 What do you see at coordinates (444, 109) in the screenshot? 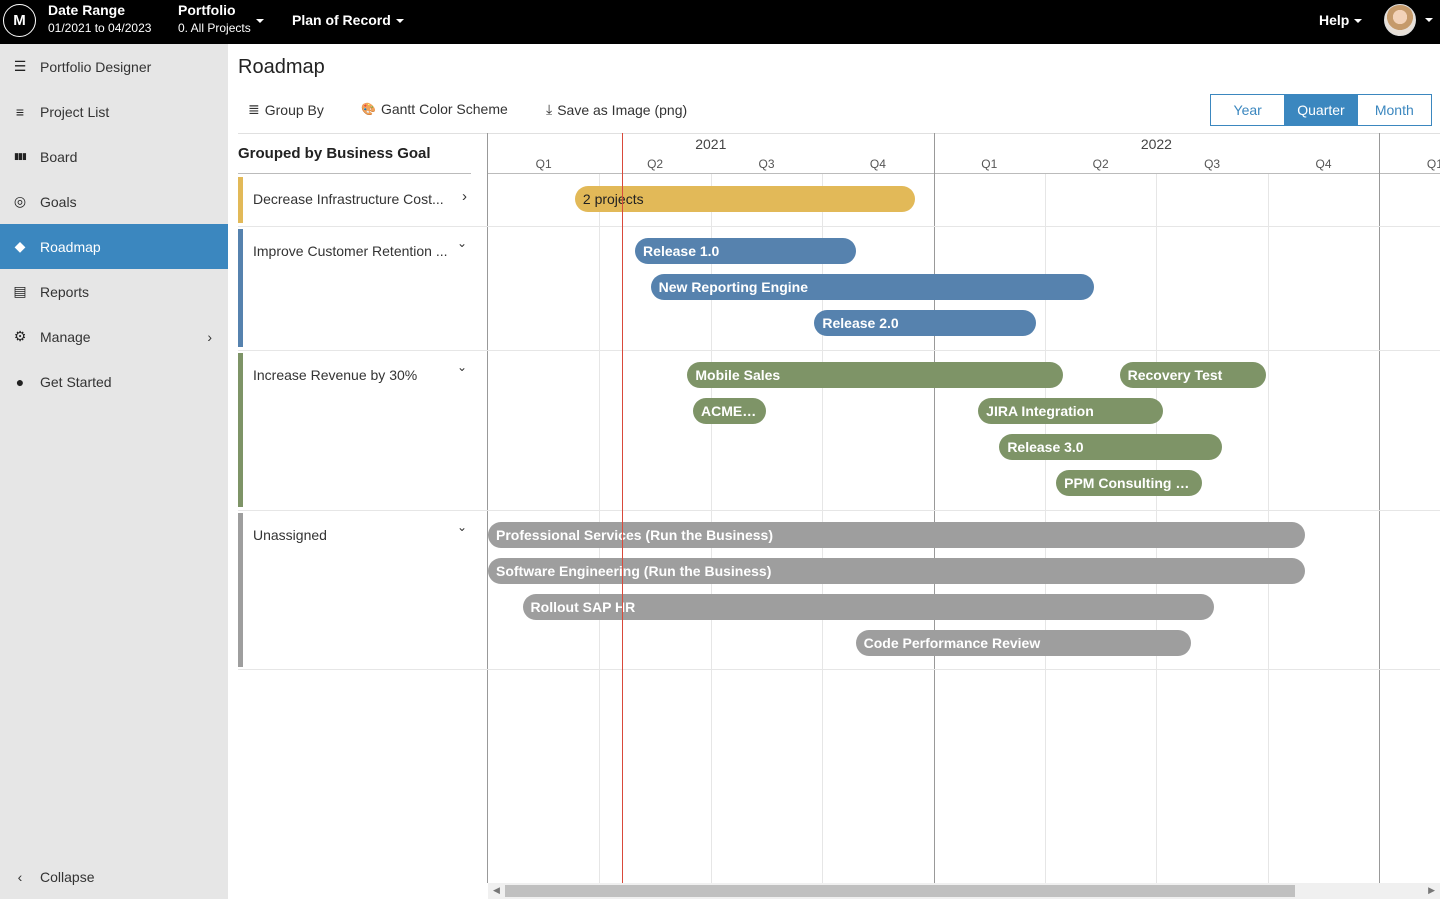
I see `color-scheme-label: Gantt Color Scheme` at bounding box center [444, 109].